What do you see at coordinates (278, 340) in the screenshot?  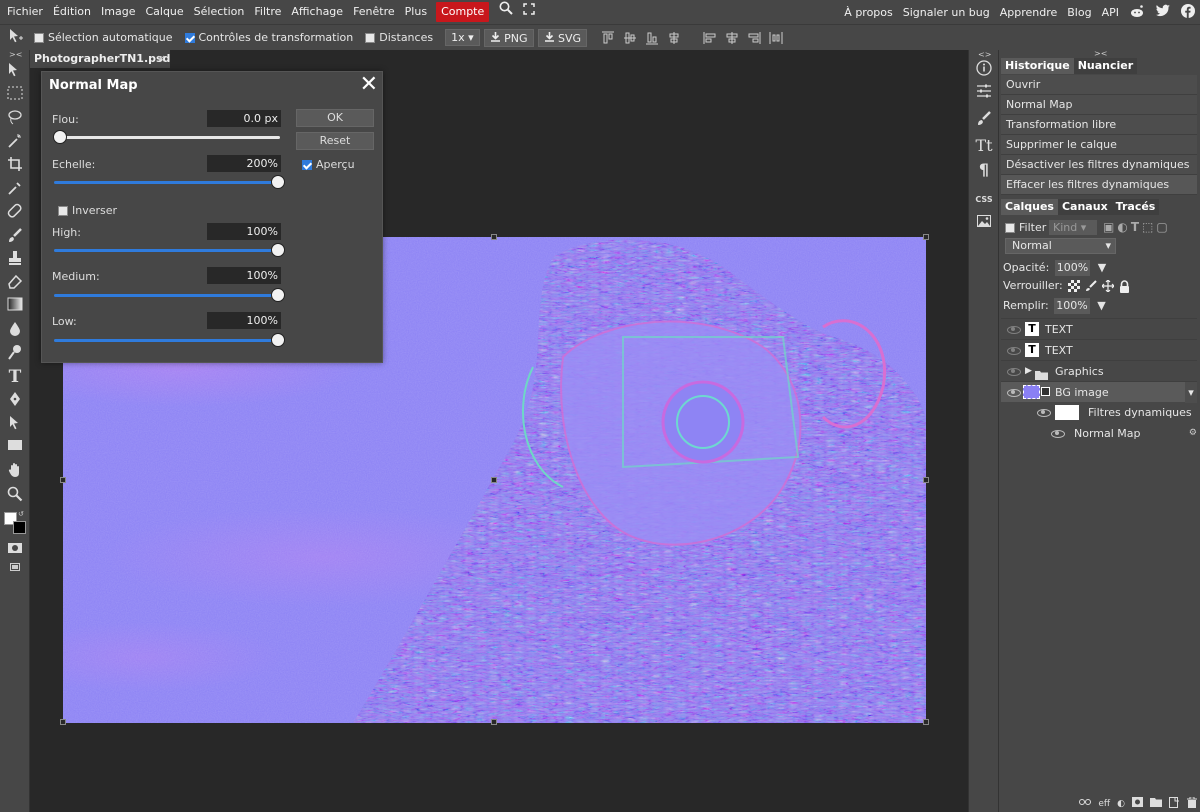 I see `low-slider-knob` at bounding box center [278, 340].